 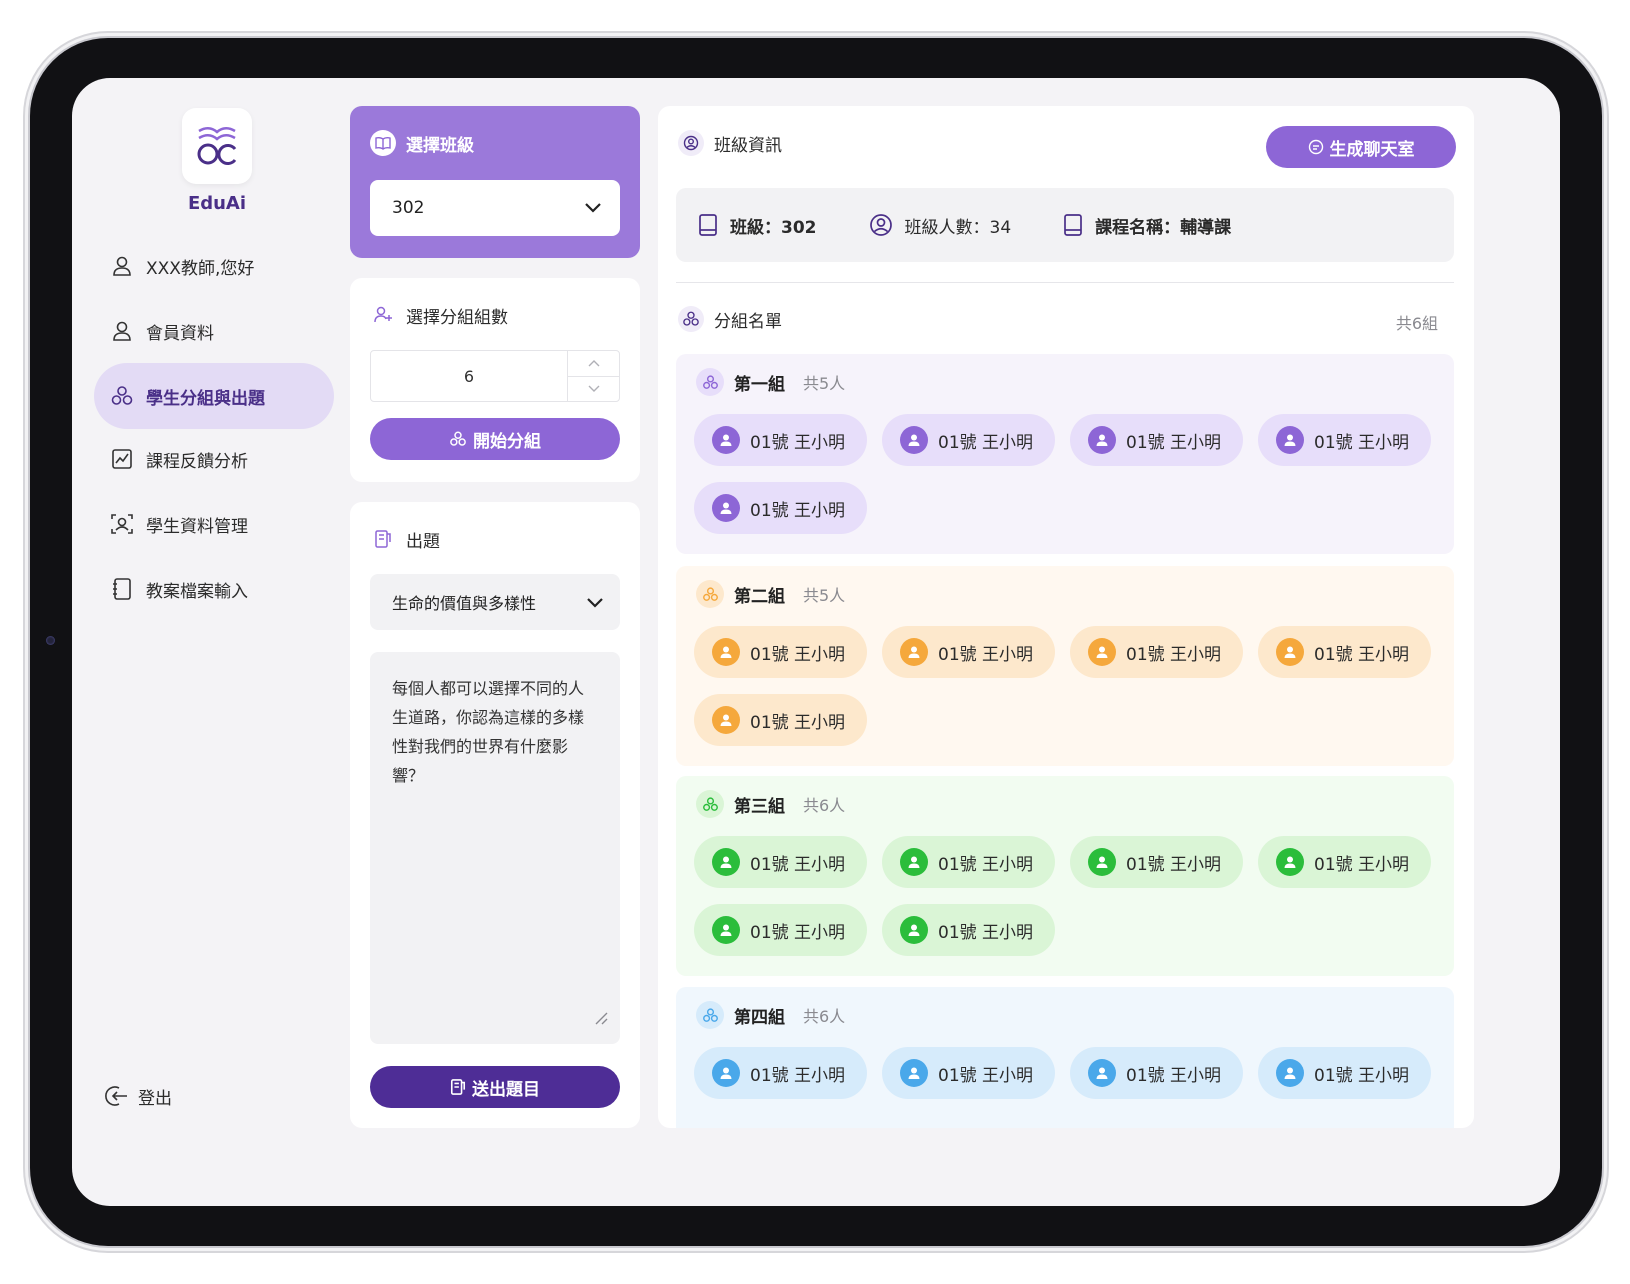 I want to click on brand-name: EduAi, so click(x=217, y=203).